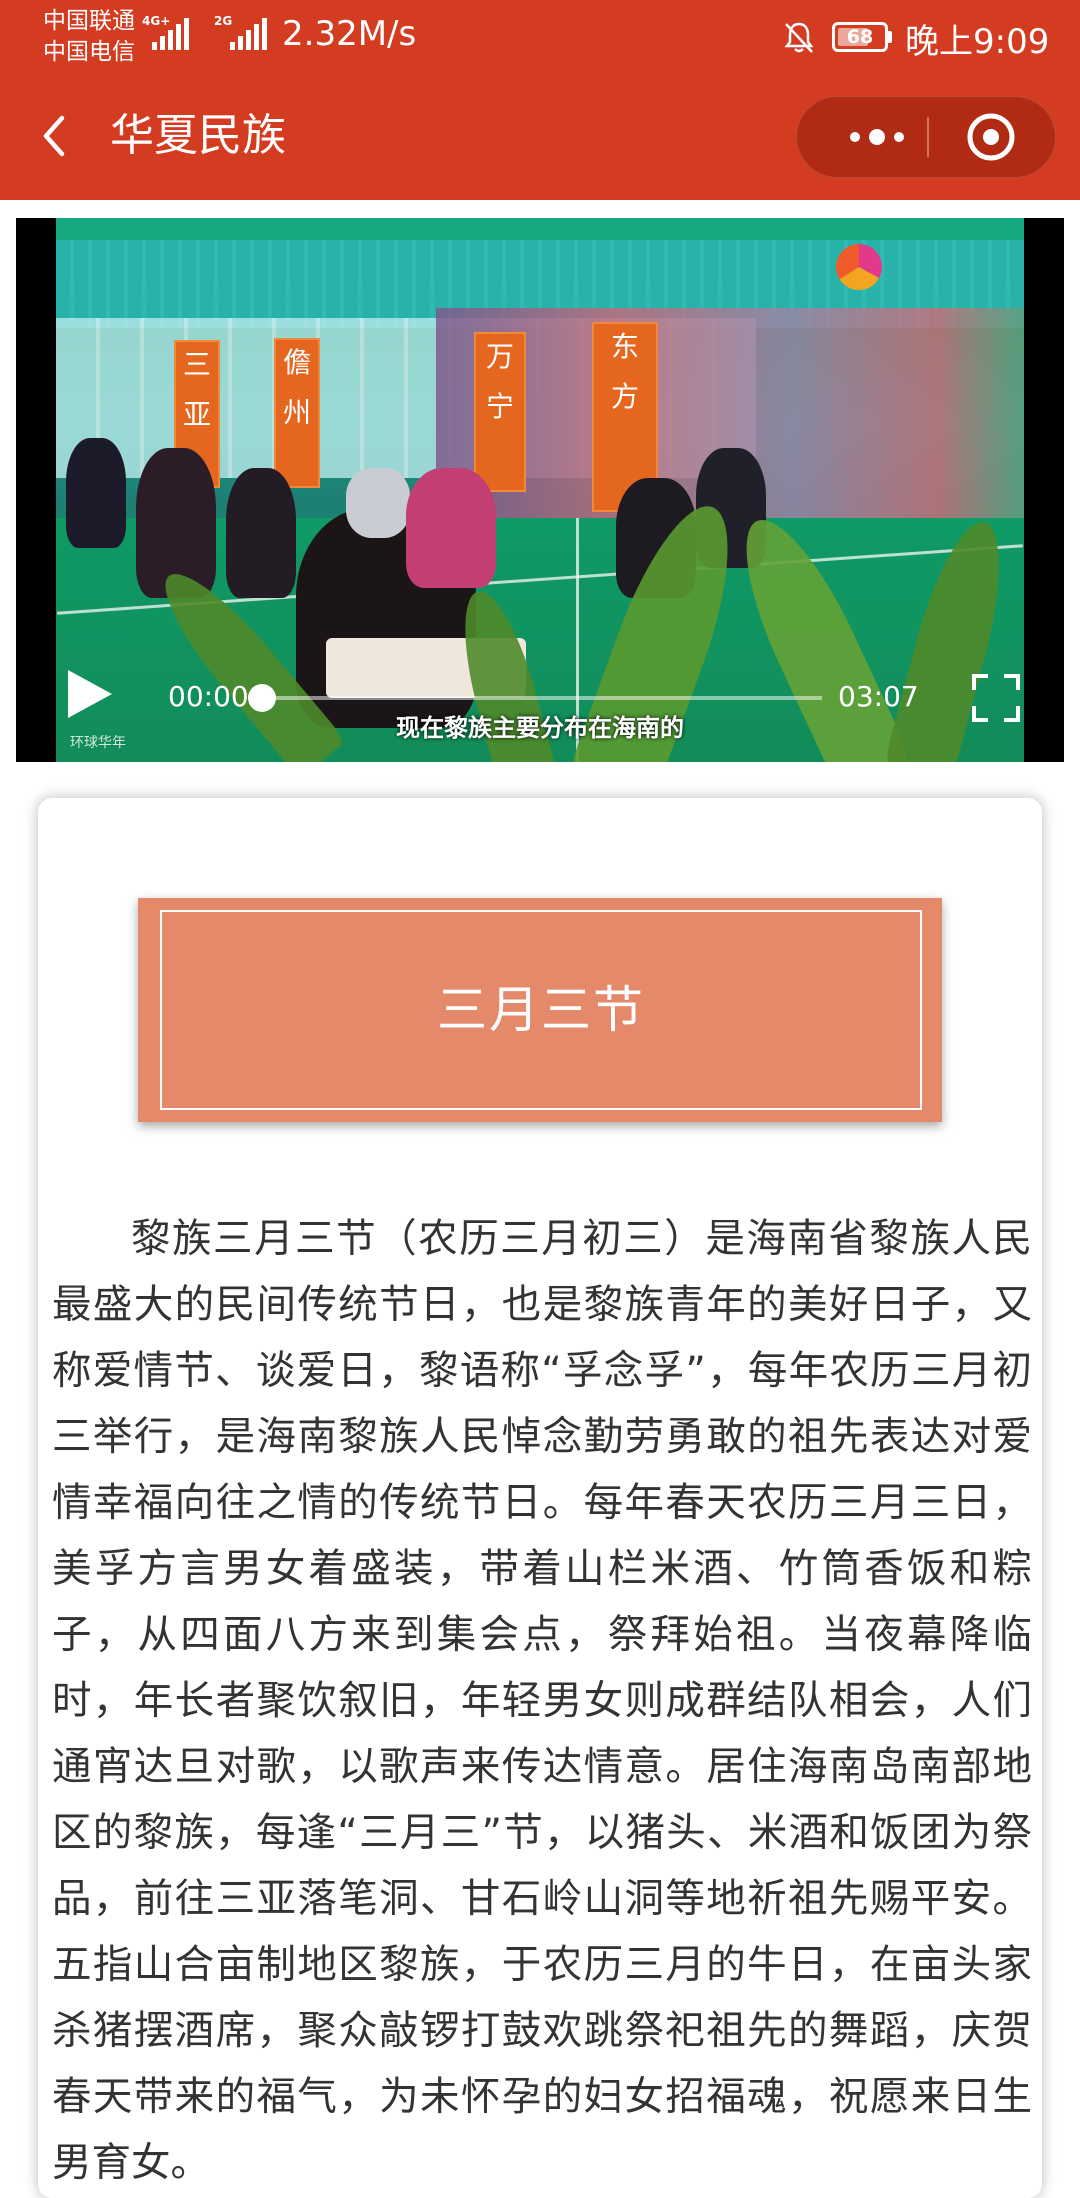 Image resolution: width=1080 pixels, height=2198 pixels. Describe the element at coordinates (89, 21) in the screenshot. I see `carrier-1: 中国联通` at that location.